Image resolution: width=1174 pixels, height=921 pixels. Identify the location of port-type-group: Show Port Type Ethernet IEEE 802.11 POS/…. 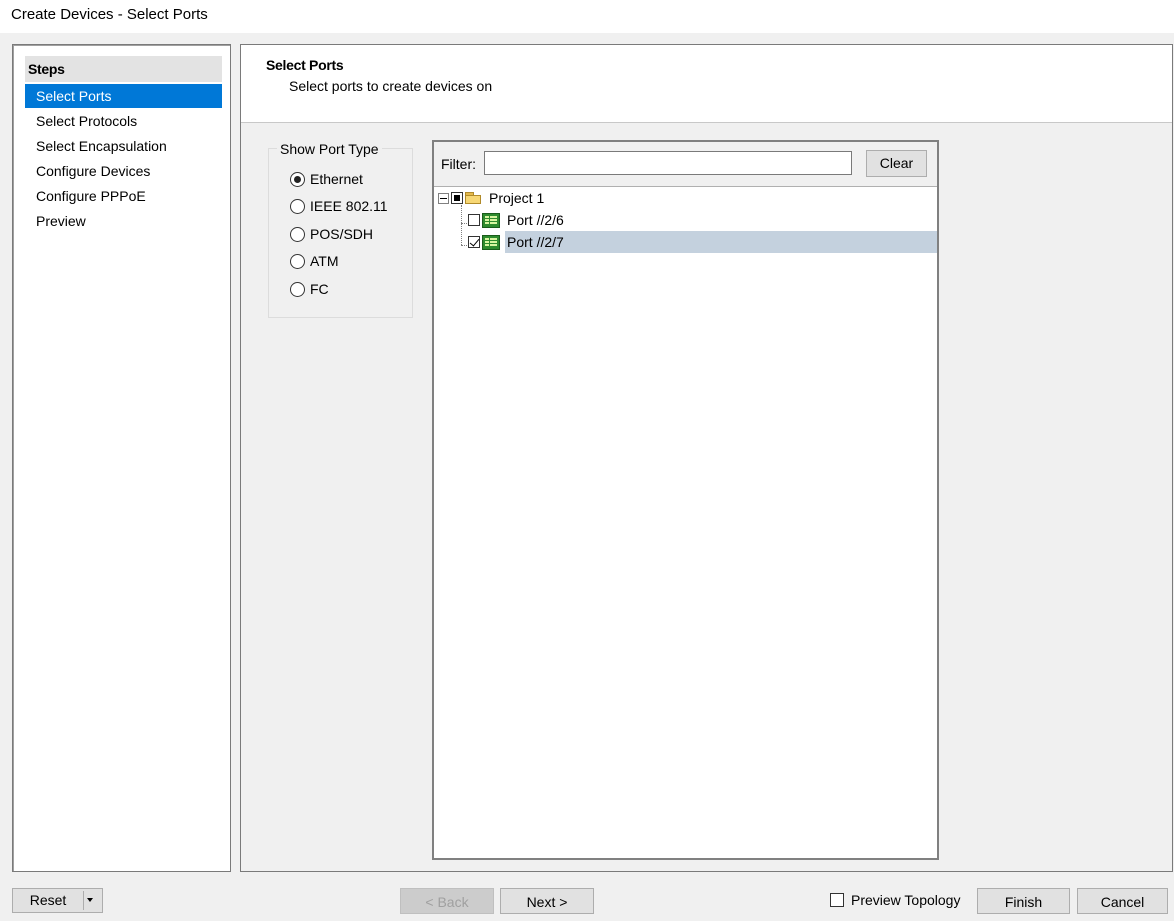
(340, 229).